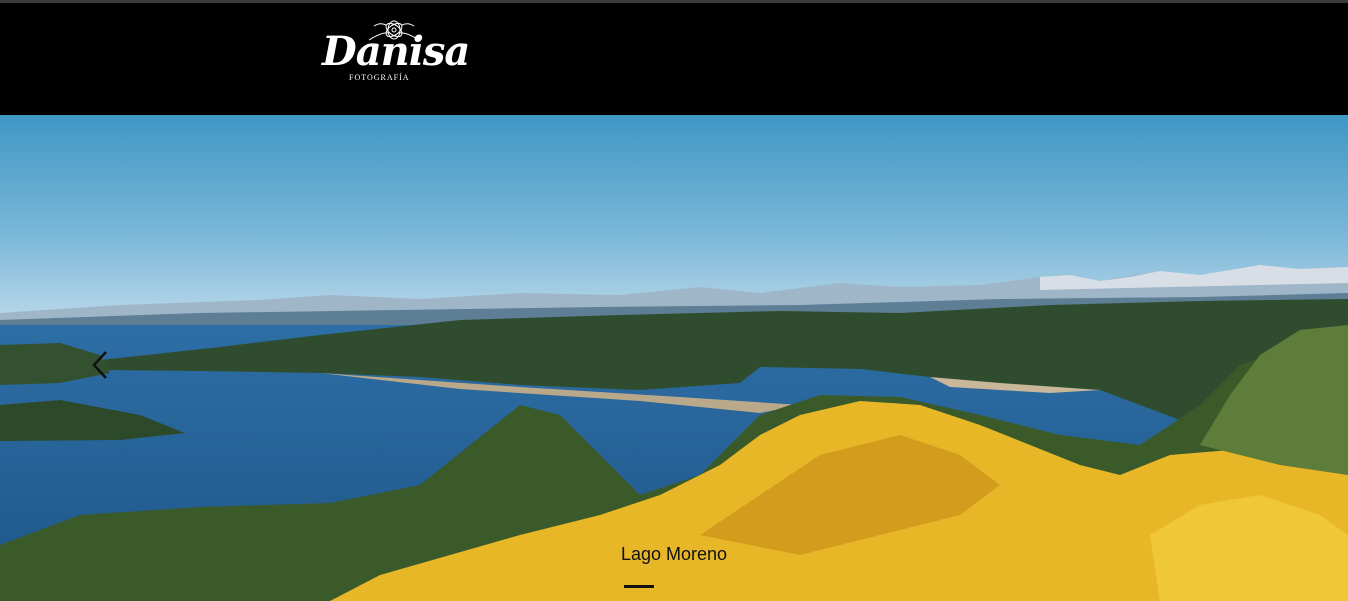 The width and height of the screenshot is (1348, 601). What do you see at coordinates (94, 12) in the screenshot?
I see `nav-sobre-mi: SOBRE MI` at bounding box center [94, 12].